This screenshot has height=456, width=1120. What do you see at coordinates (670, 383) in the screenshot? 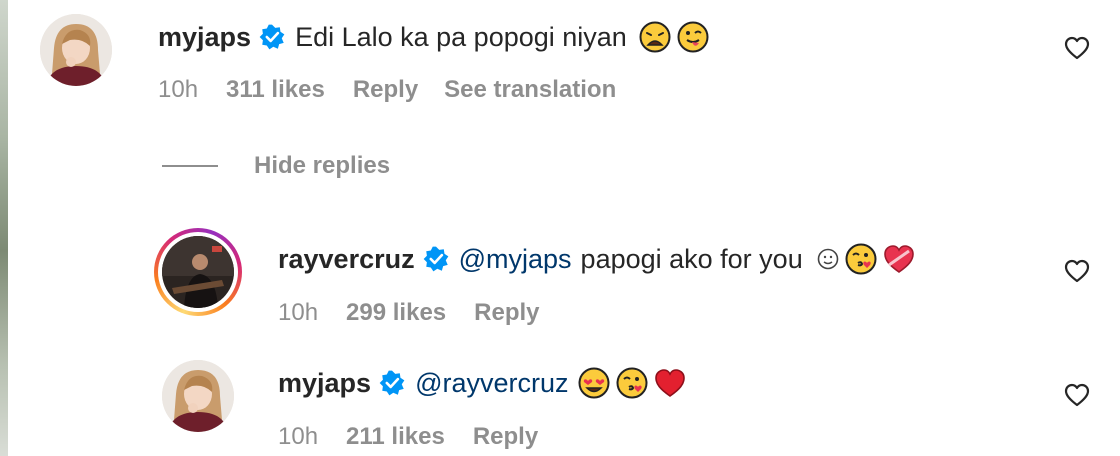
I see `red-heart-icon` at bounding box center [670, 383].